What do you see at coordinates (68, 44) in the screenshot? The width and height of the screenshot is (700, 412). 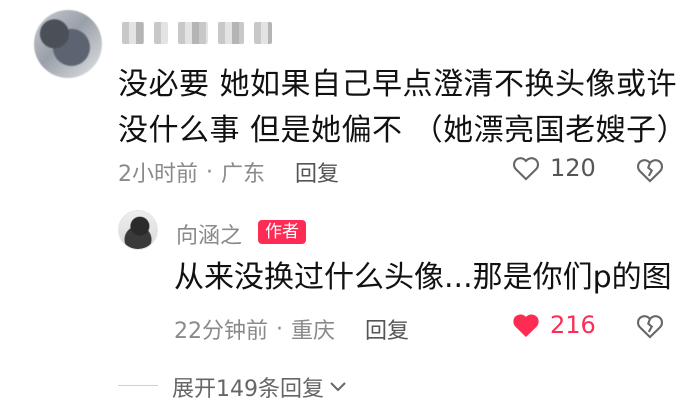 I see `commenter-avatar` at bounding box center [68, 44].